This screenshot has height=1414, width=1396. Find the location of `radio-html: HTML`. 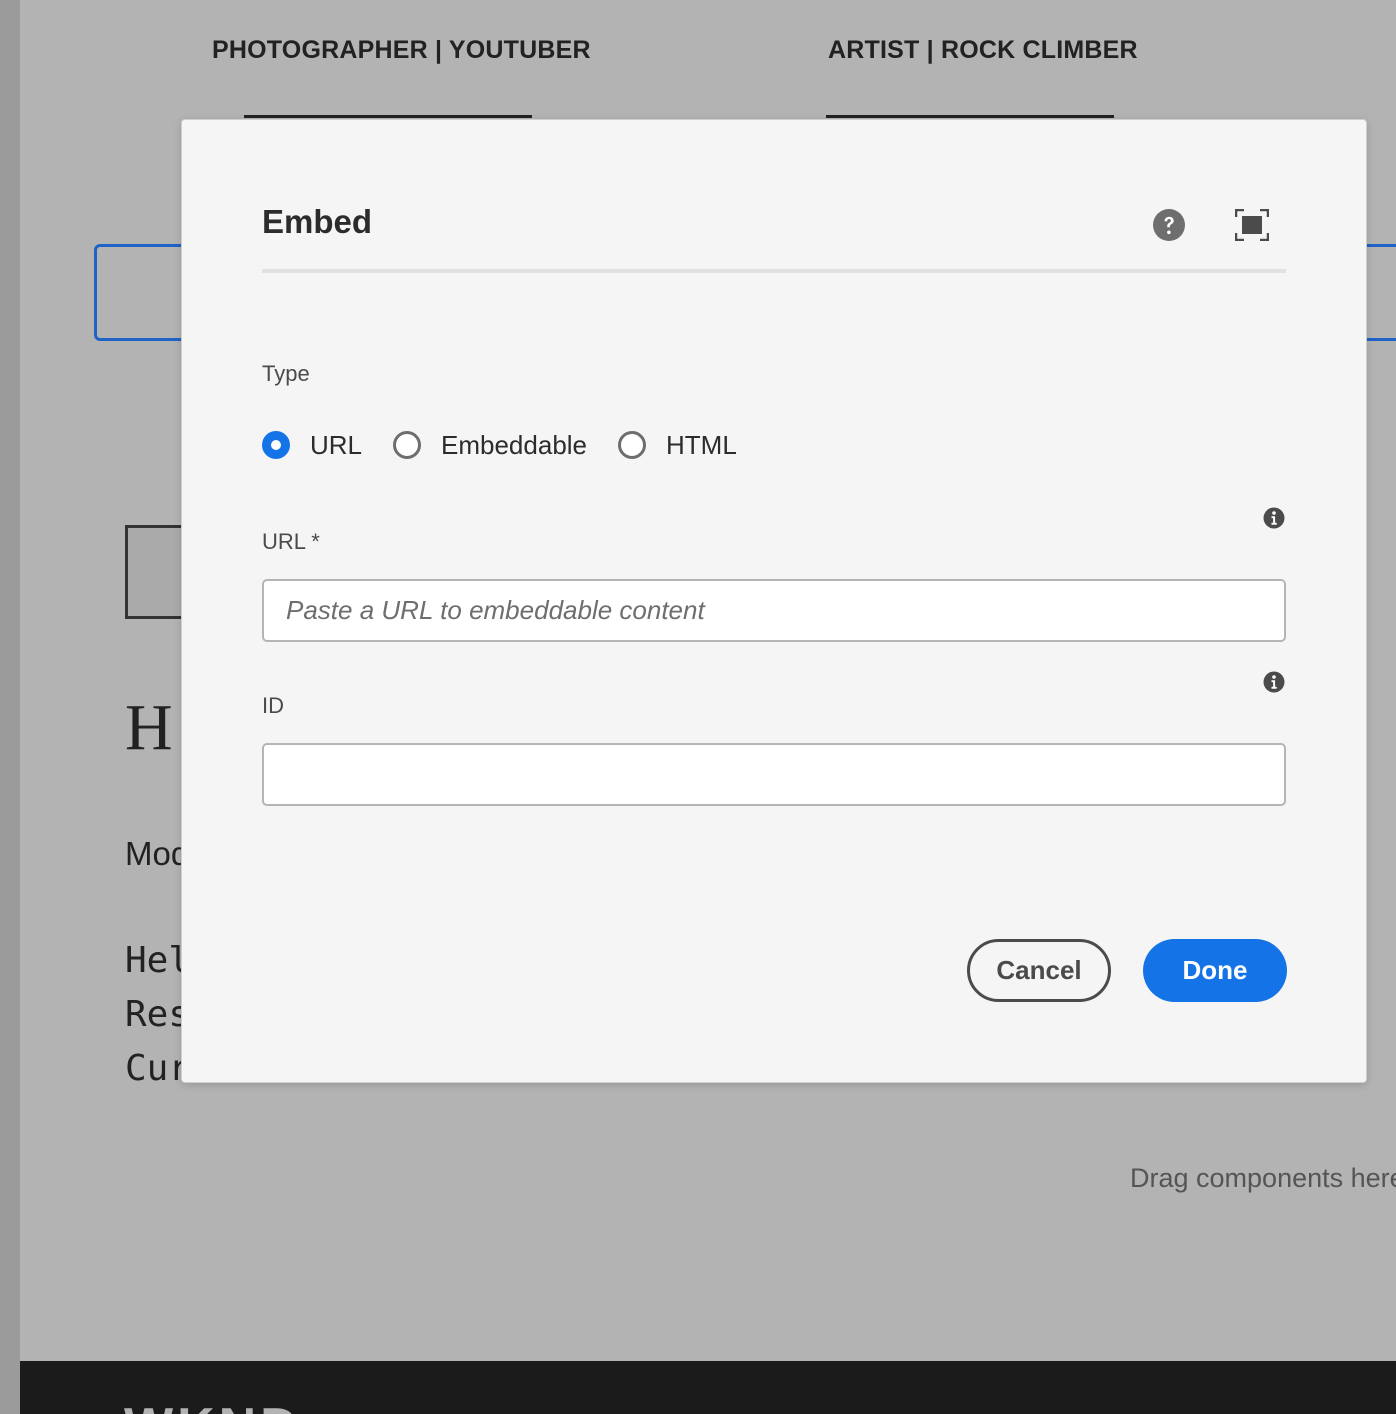

radio-html: HTML is located at coordinates (677, 445).